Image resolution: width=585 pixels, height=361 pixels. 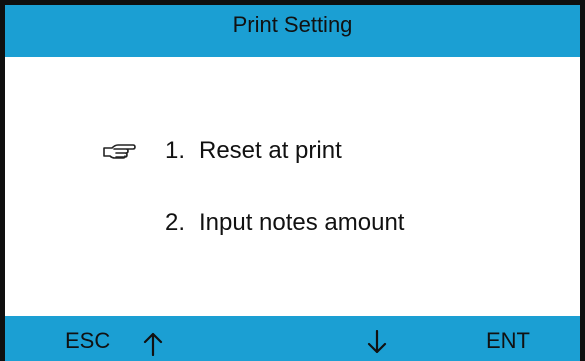 I want to click on page-title: Print Setting, so click(x=292, y=24).